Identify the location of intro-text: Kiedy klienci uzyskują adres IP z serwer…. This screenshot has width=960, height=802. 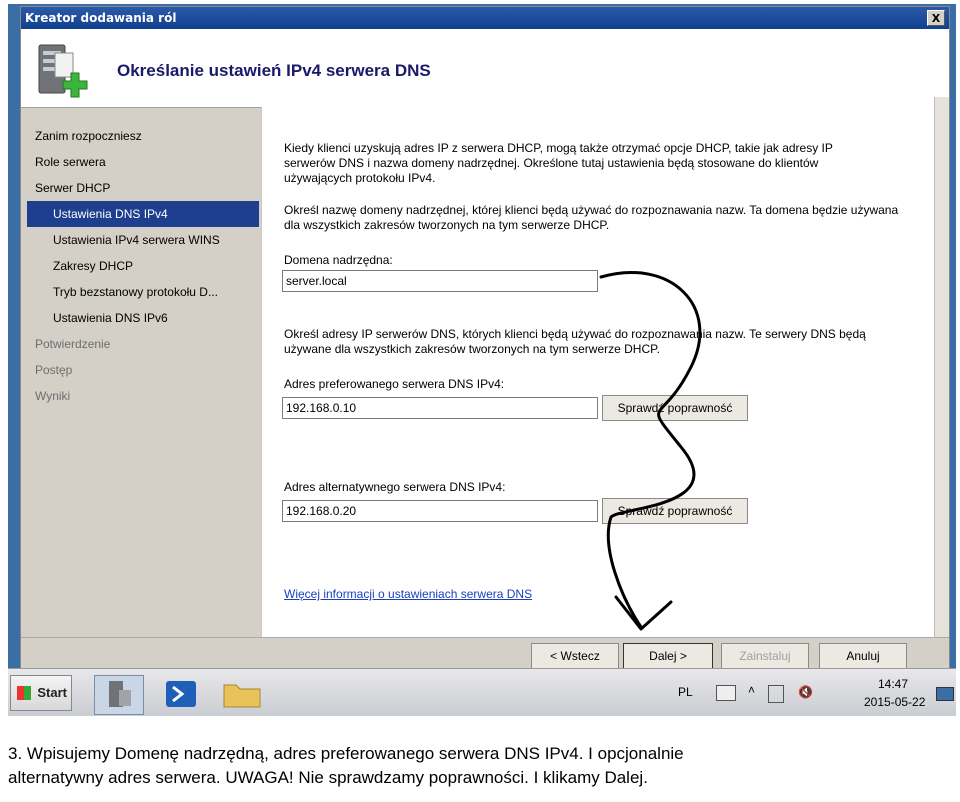
(558, 163).